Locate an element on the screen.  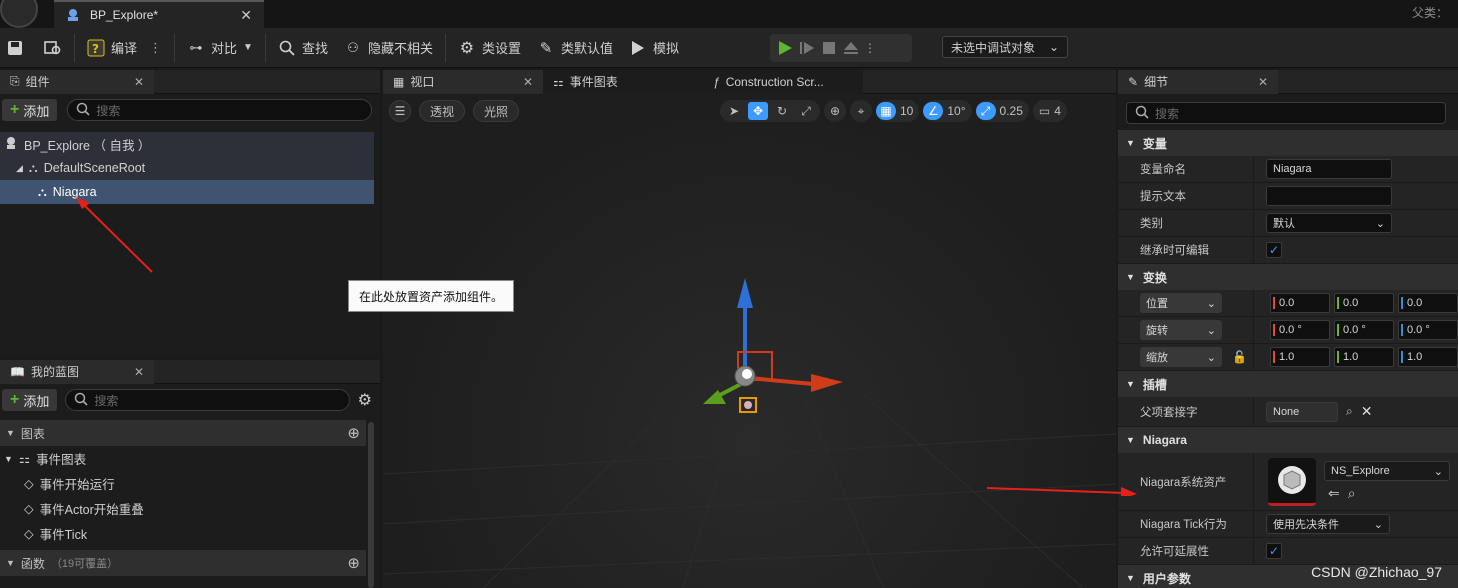
tab-viewport: ▦ 视口 ✕ is located at coordinates (463, 81).